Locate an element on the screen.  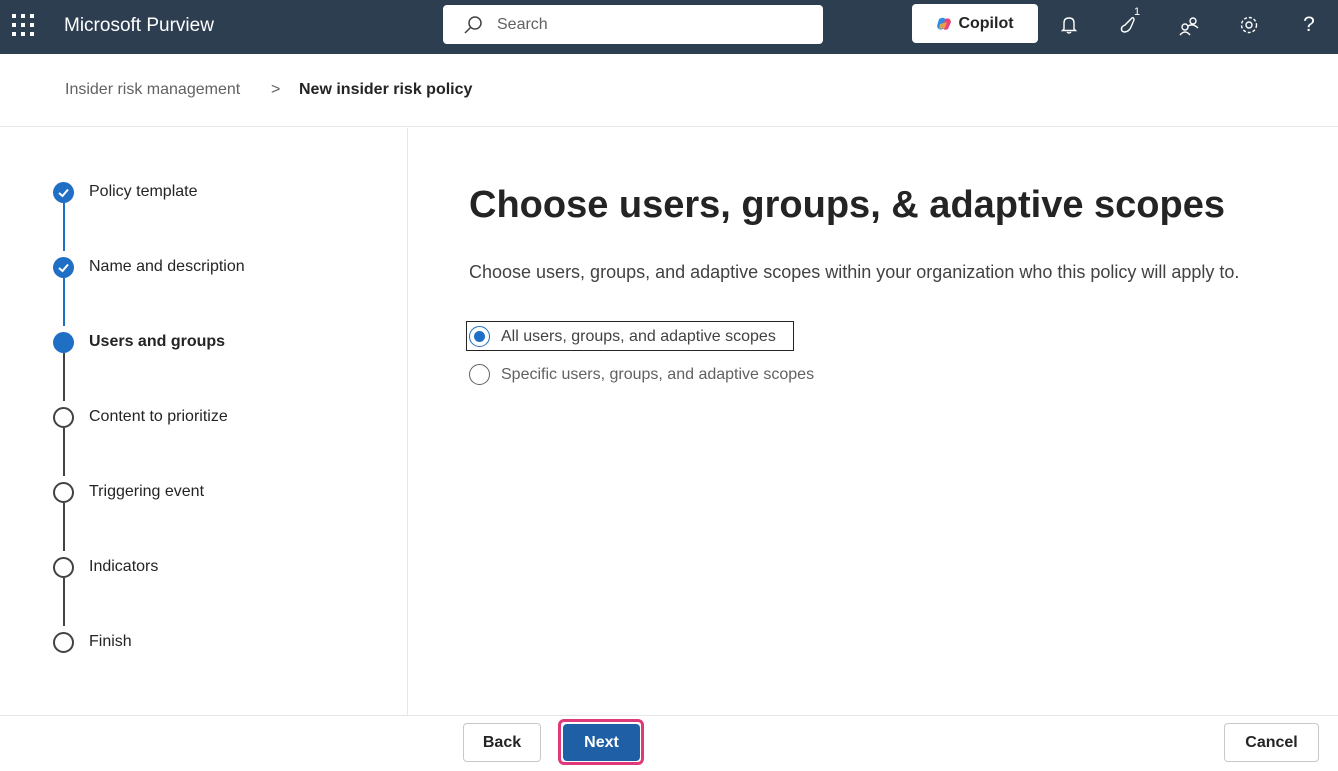
top-bar: Microsoft Purview Copilot 1 is located at coordinates (669, 27).